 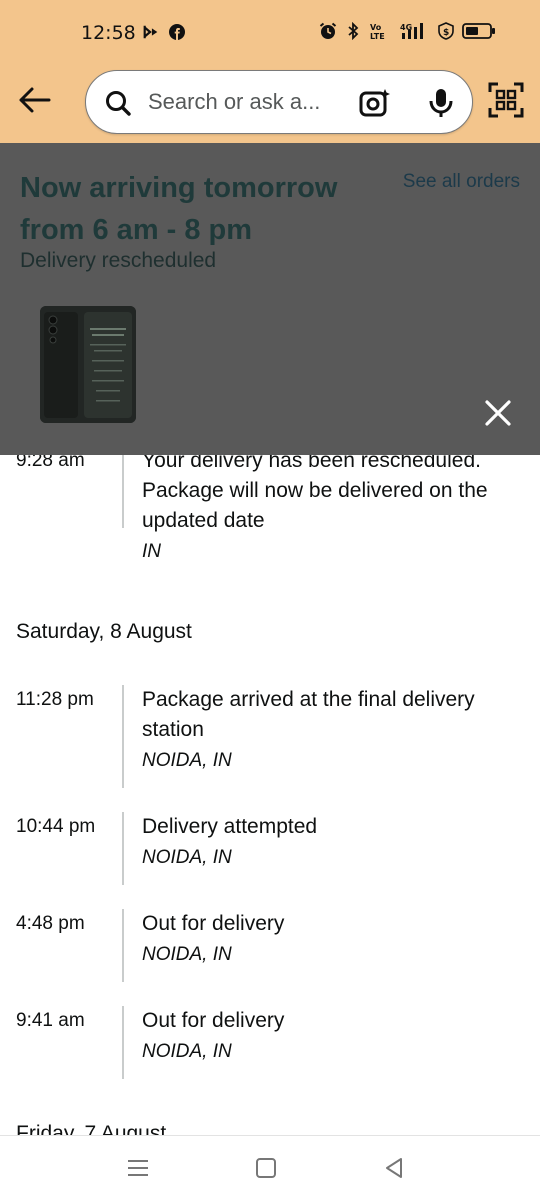 I want to click on volte-icon: Vo LTE, so click(x=381, y=31).